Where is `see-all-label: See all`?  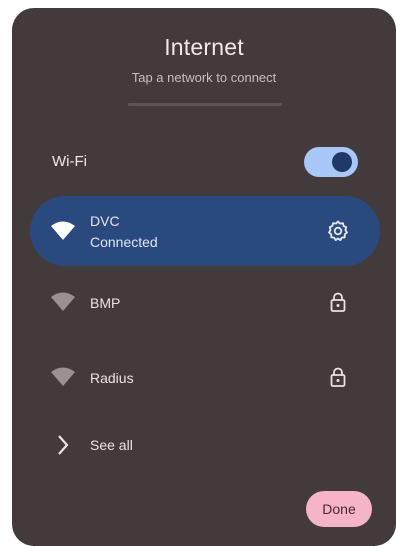
see-all-label: See all is located at coordinates (111, 445).